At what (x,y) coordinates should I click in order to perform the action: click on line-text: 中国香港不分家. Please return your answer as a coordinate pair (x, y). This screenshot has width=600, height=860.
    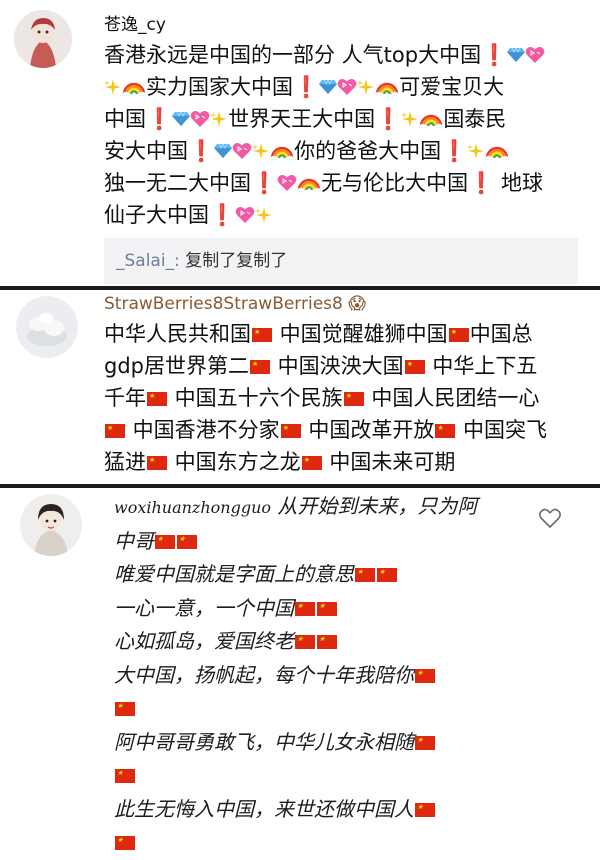
    Looking at the image, I should click on (203, 430).